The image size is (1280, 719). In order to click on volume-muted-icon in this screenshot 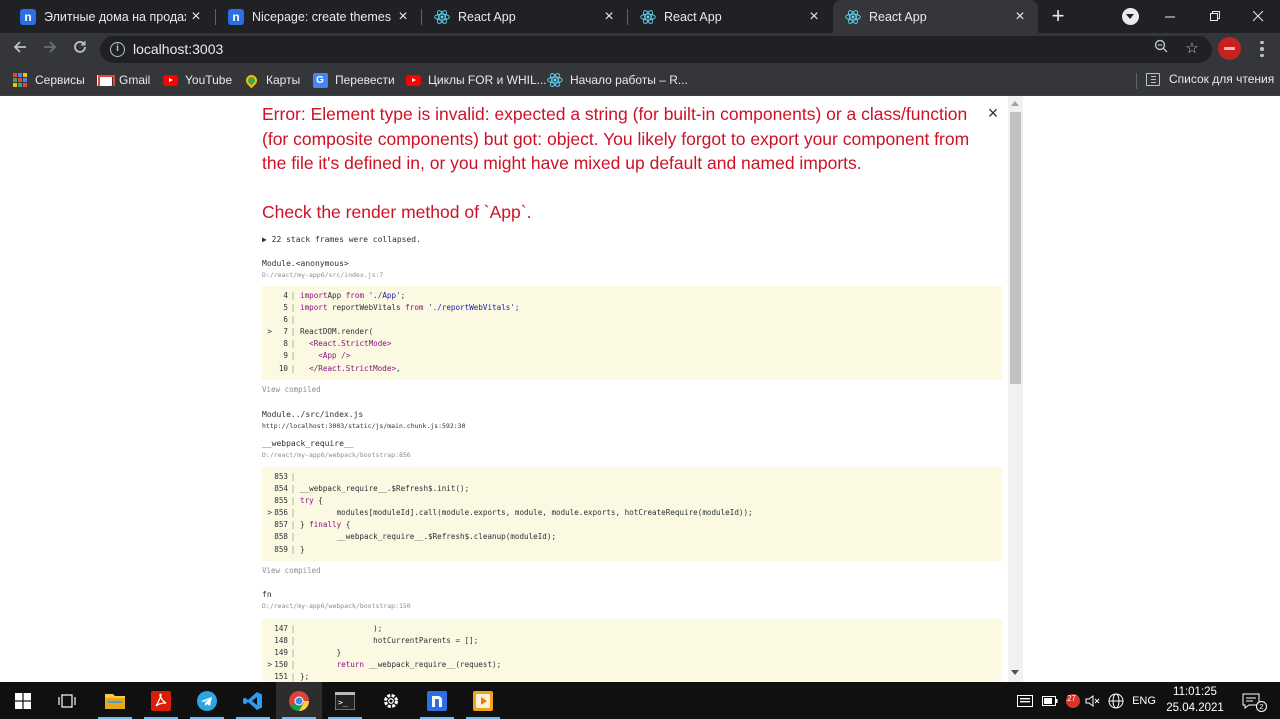, I will do `click(1093, 700)`.